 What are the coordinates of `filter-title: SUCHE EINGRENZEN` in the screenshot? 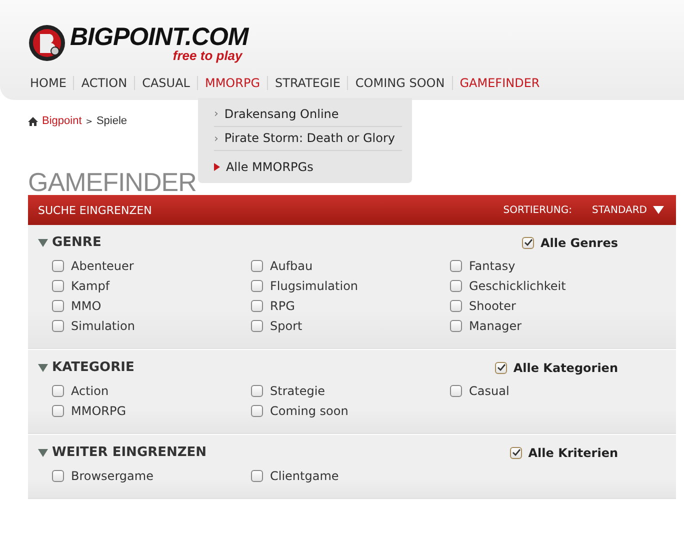 It's located at (95, 210).